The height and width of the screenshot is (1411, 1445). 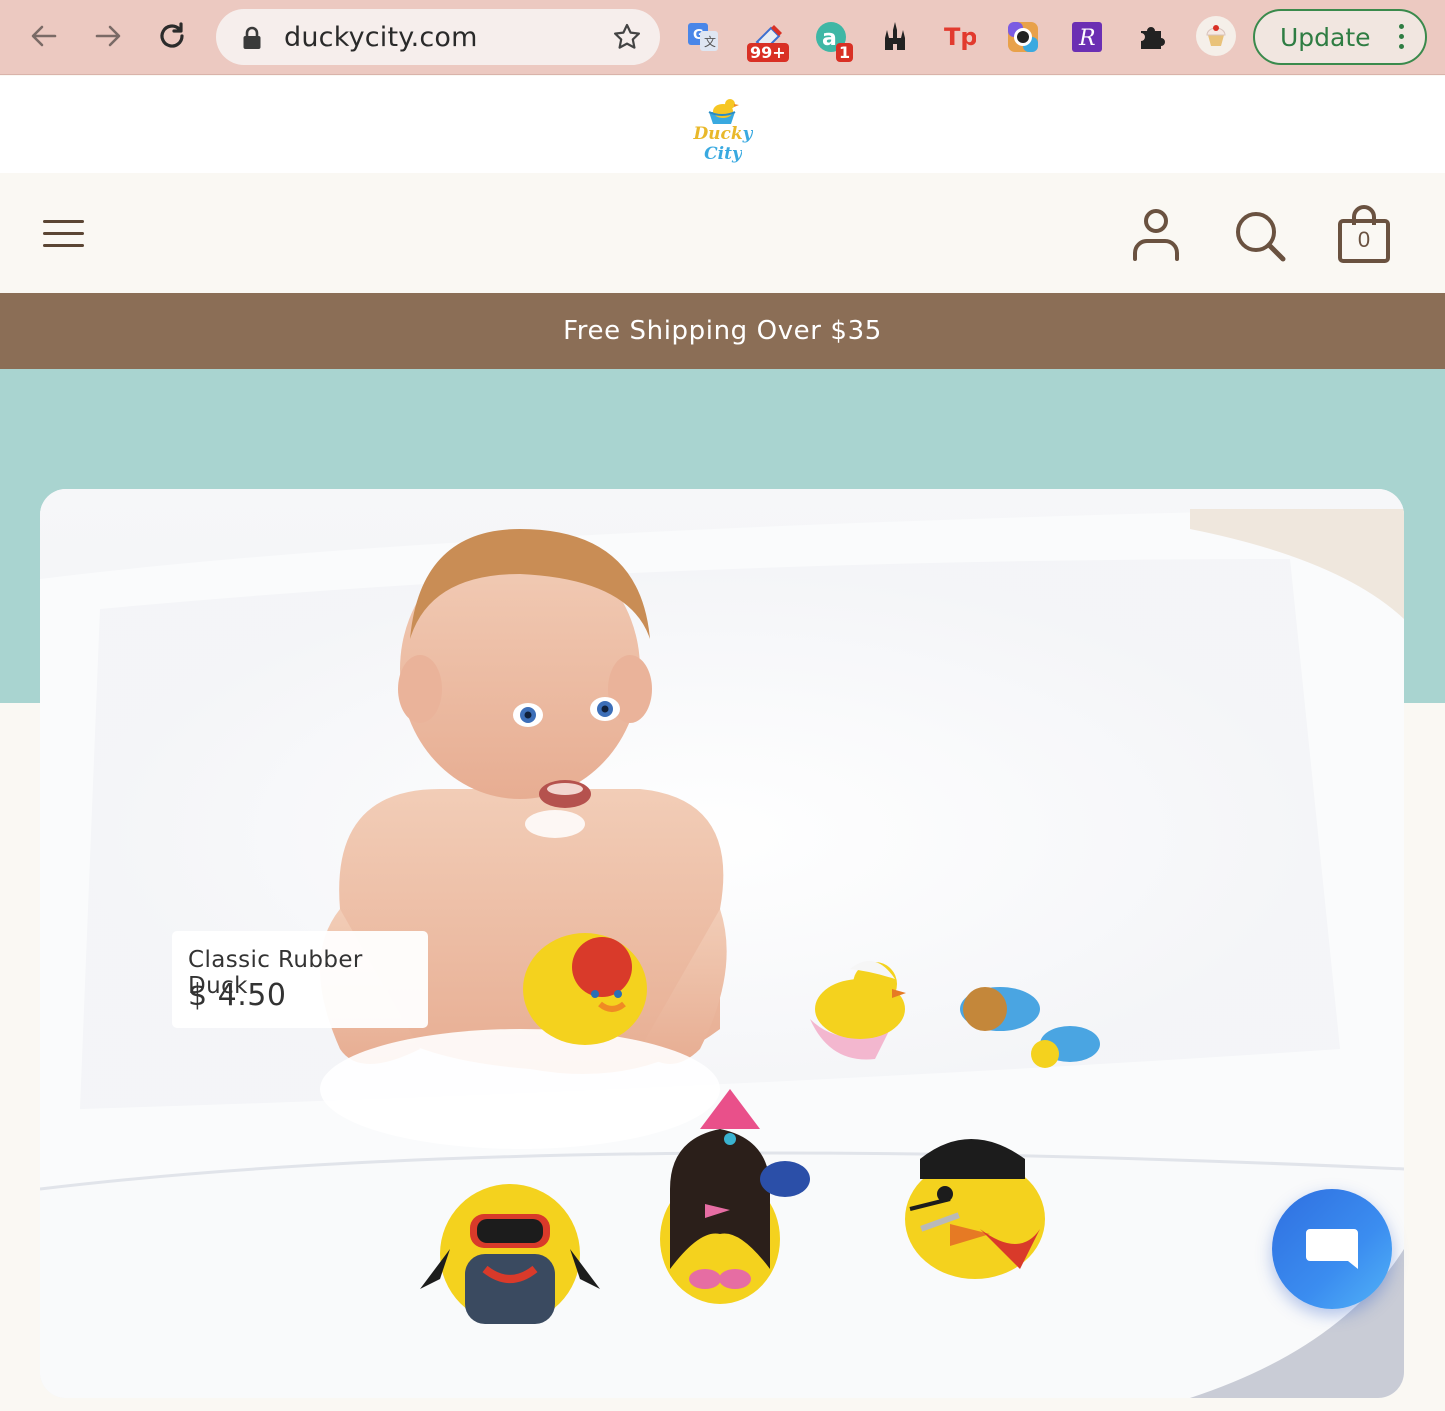 I want to click on url-text: duckycity.com, so click(x=381, y=37).